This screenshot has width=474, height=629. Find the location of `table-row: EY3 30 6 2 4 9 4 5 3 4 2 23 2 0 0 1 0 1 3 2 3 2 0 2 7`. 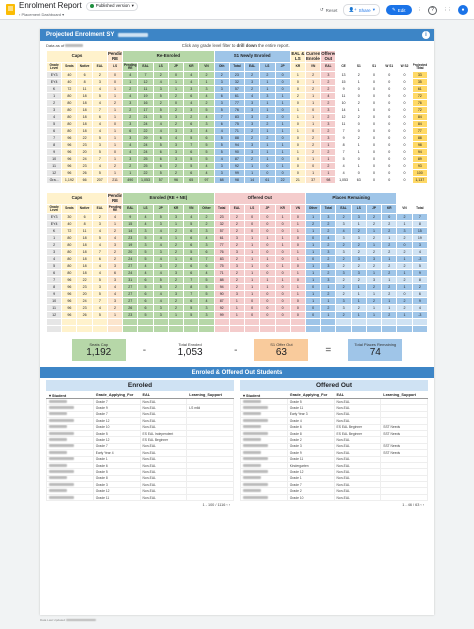

table-row: EY3 30 6 2 4 9 4 5 3 4 2 23 2 0 0 1 0 1 3 2 3 2 0 2 7 is located at coordinates (237, 217).